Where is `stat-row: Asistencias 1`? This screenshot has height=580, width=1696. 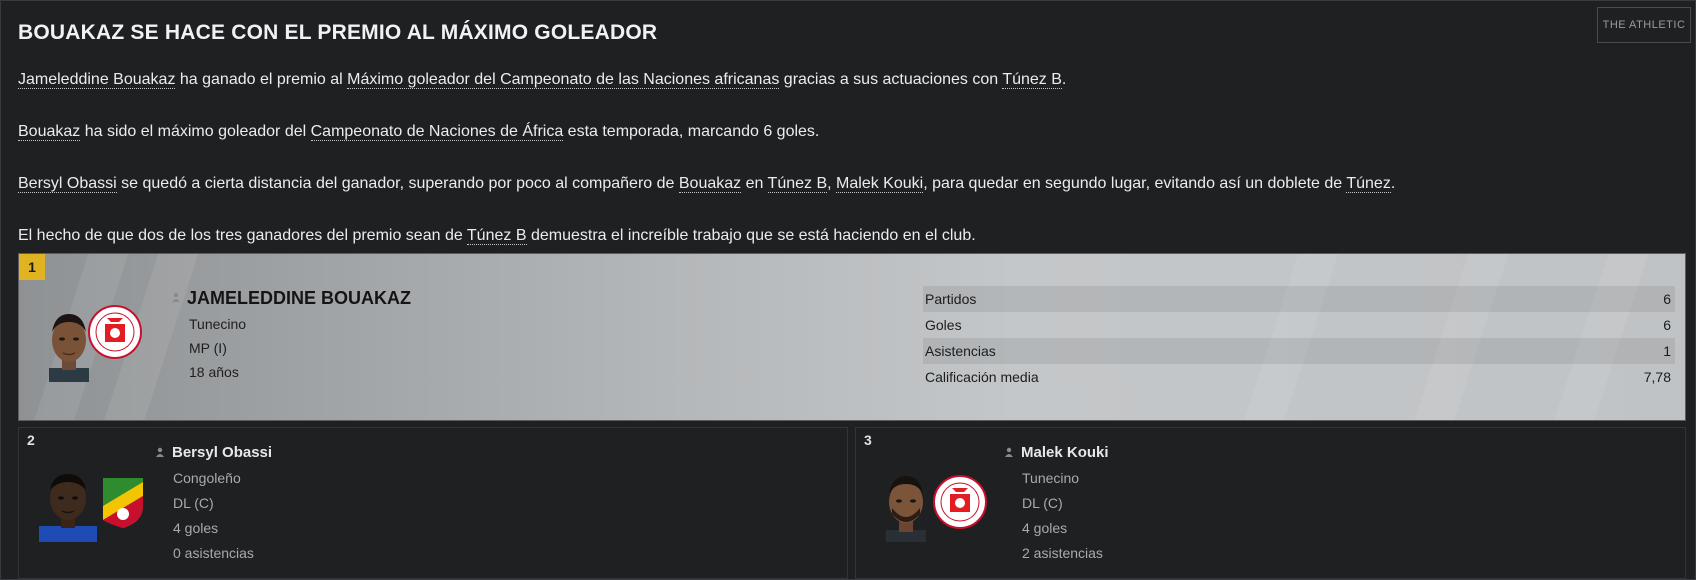
stat-row: Asistencias 1 is located at coordinates (1299, 351).